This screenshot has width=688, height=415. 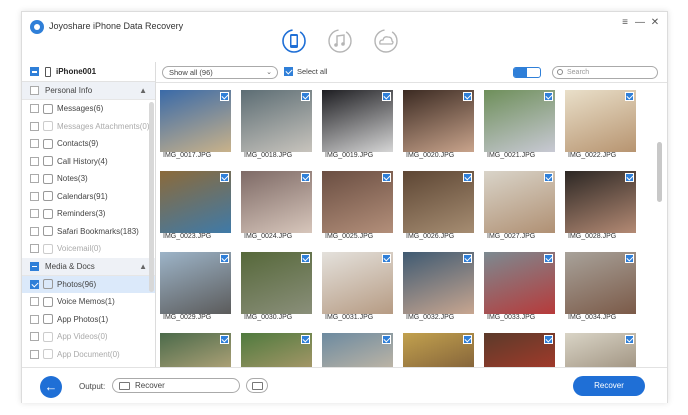 What do you see at coordinates (34, 71) in the screenshot?
I see `device-checkbox` at bounding box center [34, 71].